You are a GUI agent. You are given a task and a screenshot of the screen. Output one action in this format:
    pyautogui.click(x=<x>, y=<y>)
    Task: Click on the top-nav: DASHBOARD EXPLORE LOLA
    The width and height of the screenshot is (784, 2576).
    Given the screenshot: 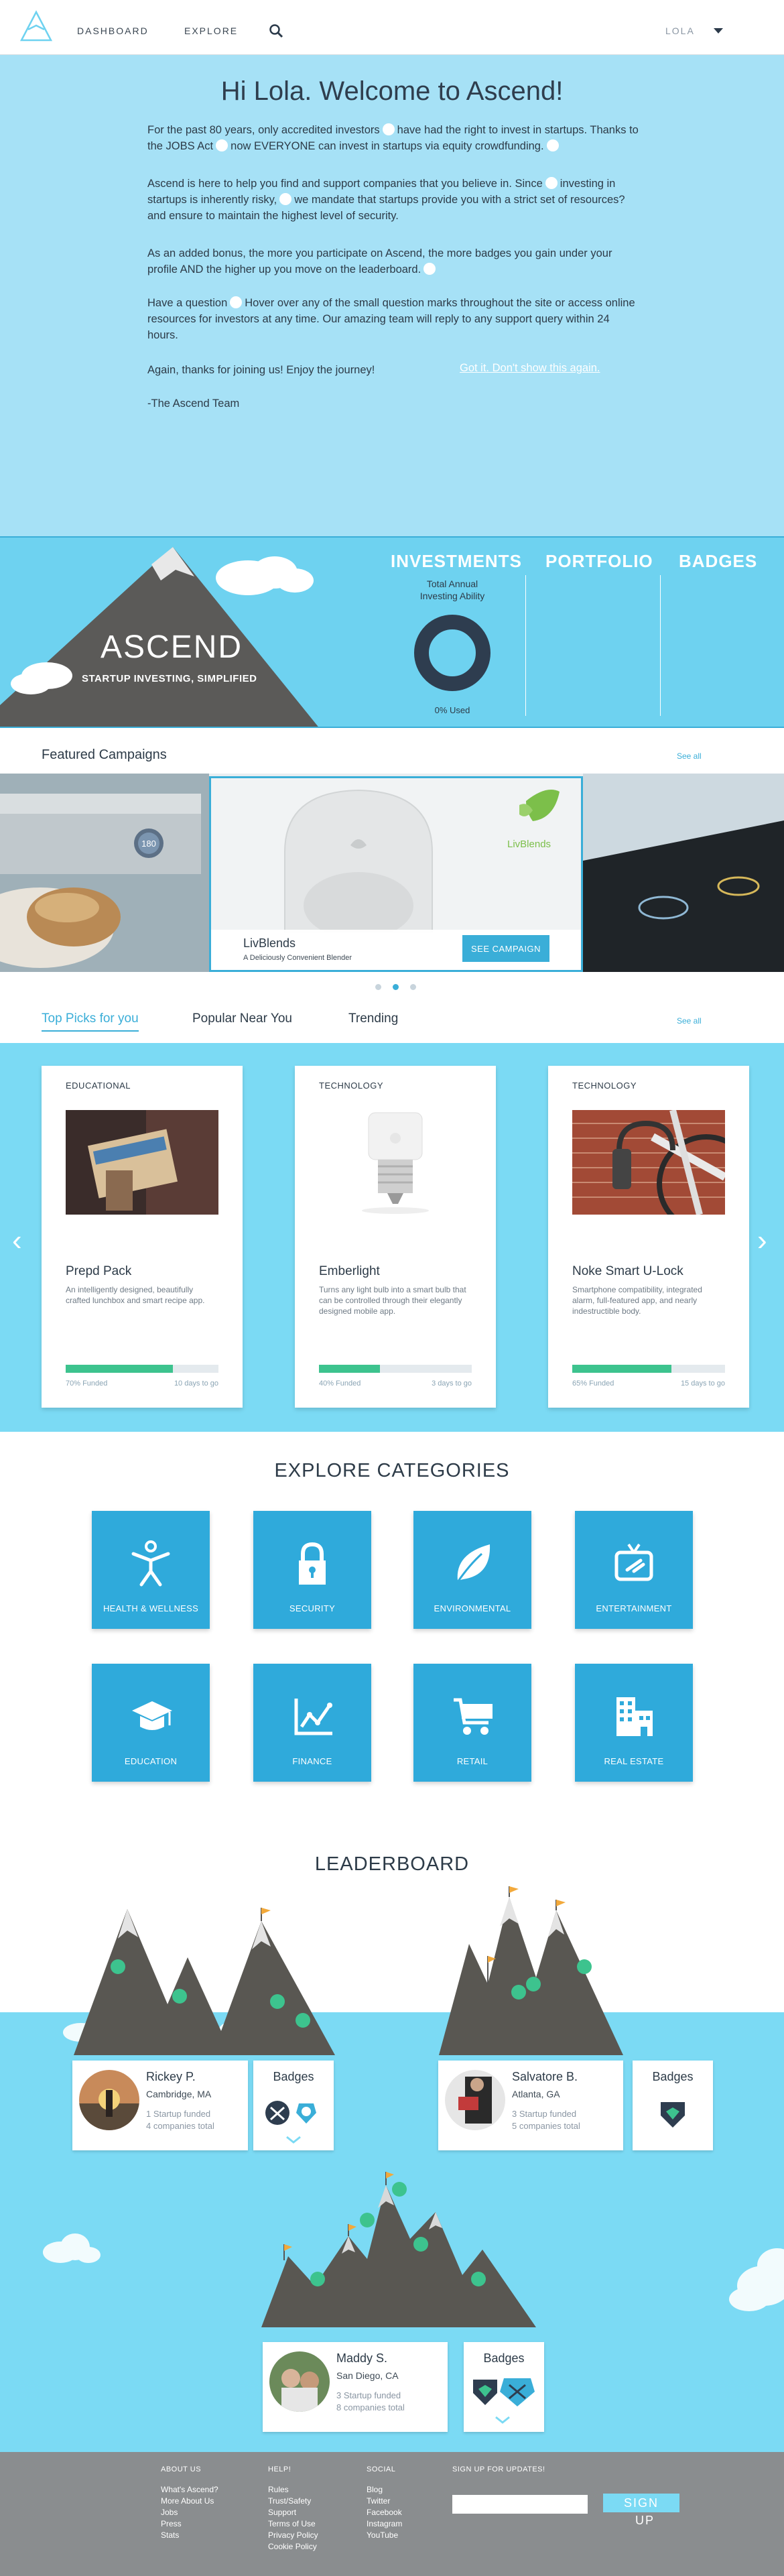 What is the action you would take?
    pyautogui.click(x=392, y=28)
    